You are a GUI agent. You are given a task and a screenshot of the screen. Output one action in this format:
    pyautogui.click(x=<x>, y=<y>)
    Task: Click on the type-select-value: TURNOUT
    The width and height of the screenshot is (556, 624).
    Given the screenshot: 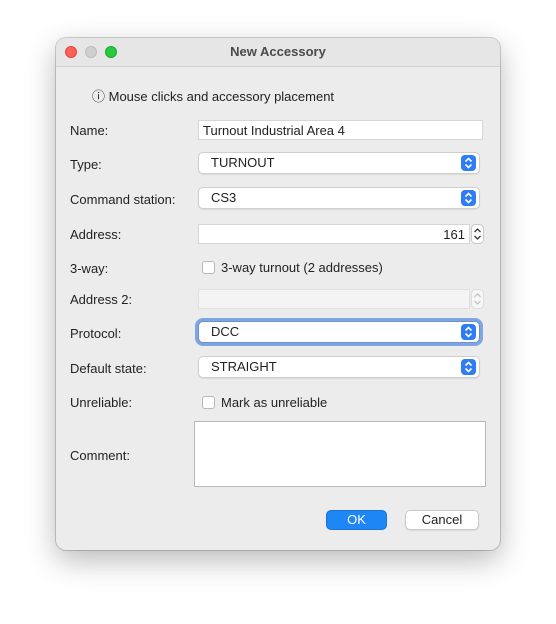 What is the action you would take?
    pyautogui.click(x=243, y=162)
    